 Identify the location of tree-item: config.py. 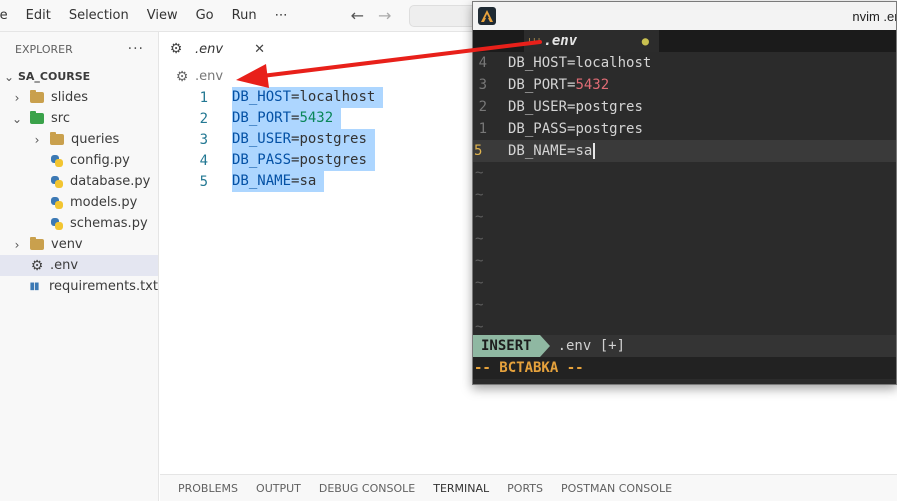
(79, 160).